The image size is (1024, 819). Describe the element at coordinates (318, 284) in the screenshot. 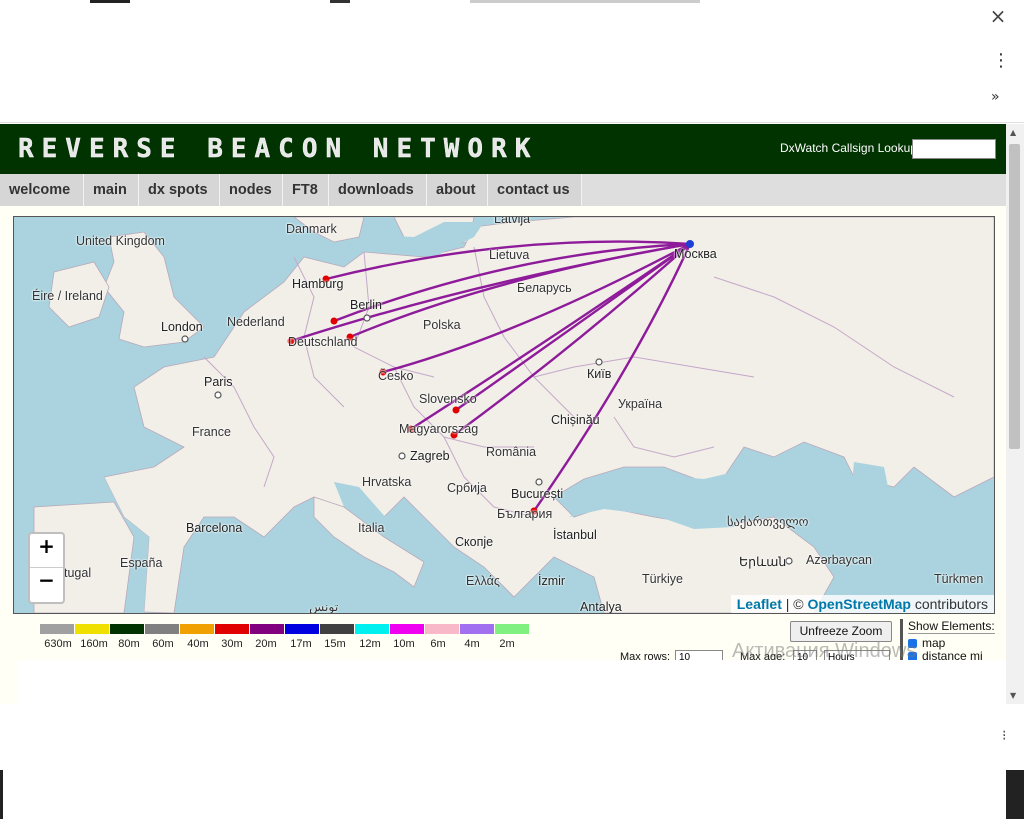

I see `map-label: Hamburg` at that location.